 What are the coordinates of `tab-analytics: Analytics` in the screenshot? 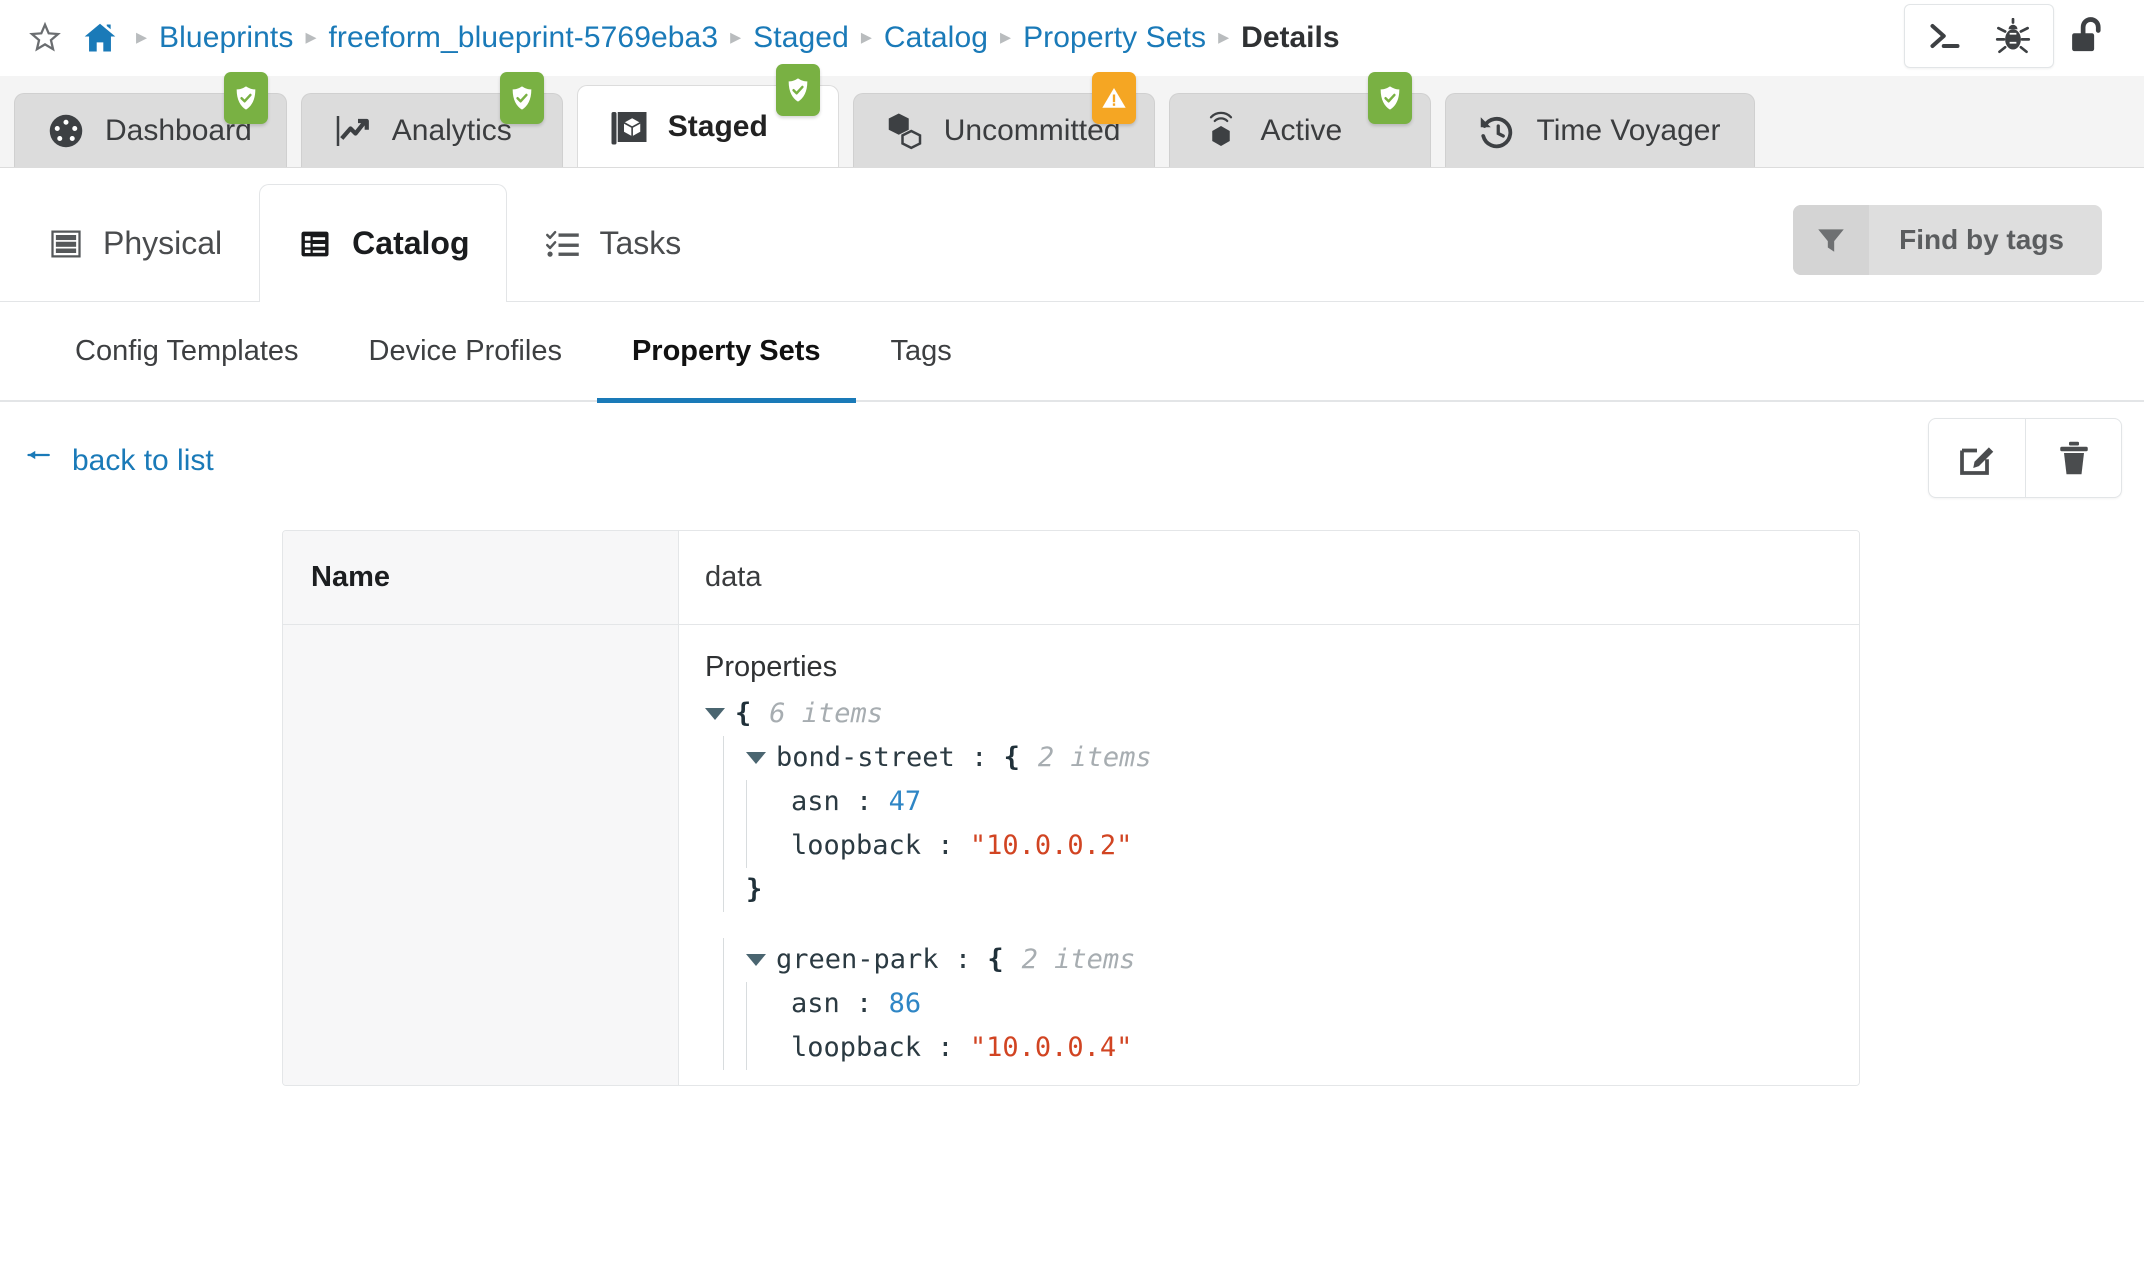 It's located at (431, 119).